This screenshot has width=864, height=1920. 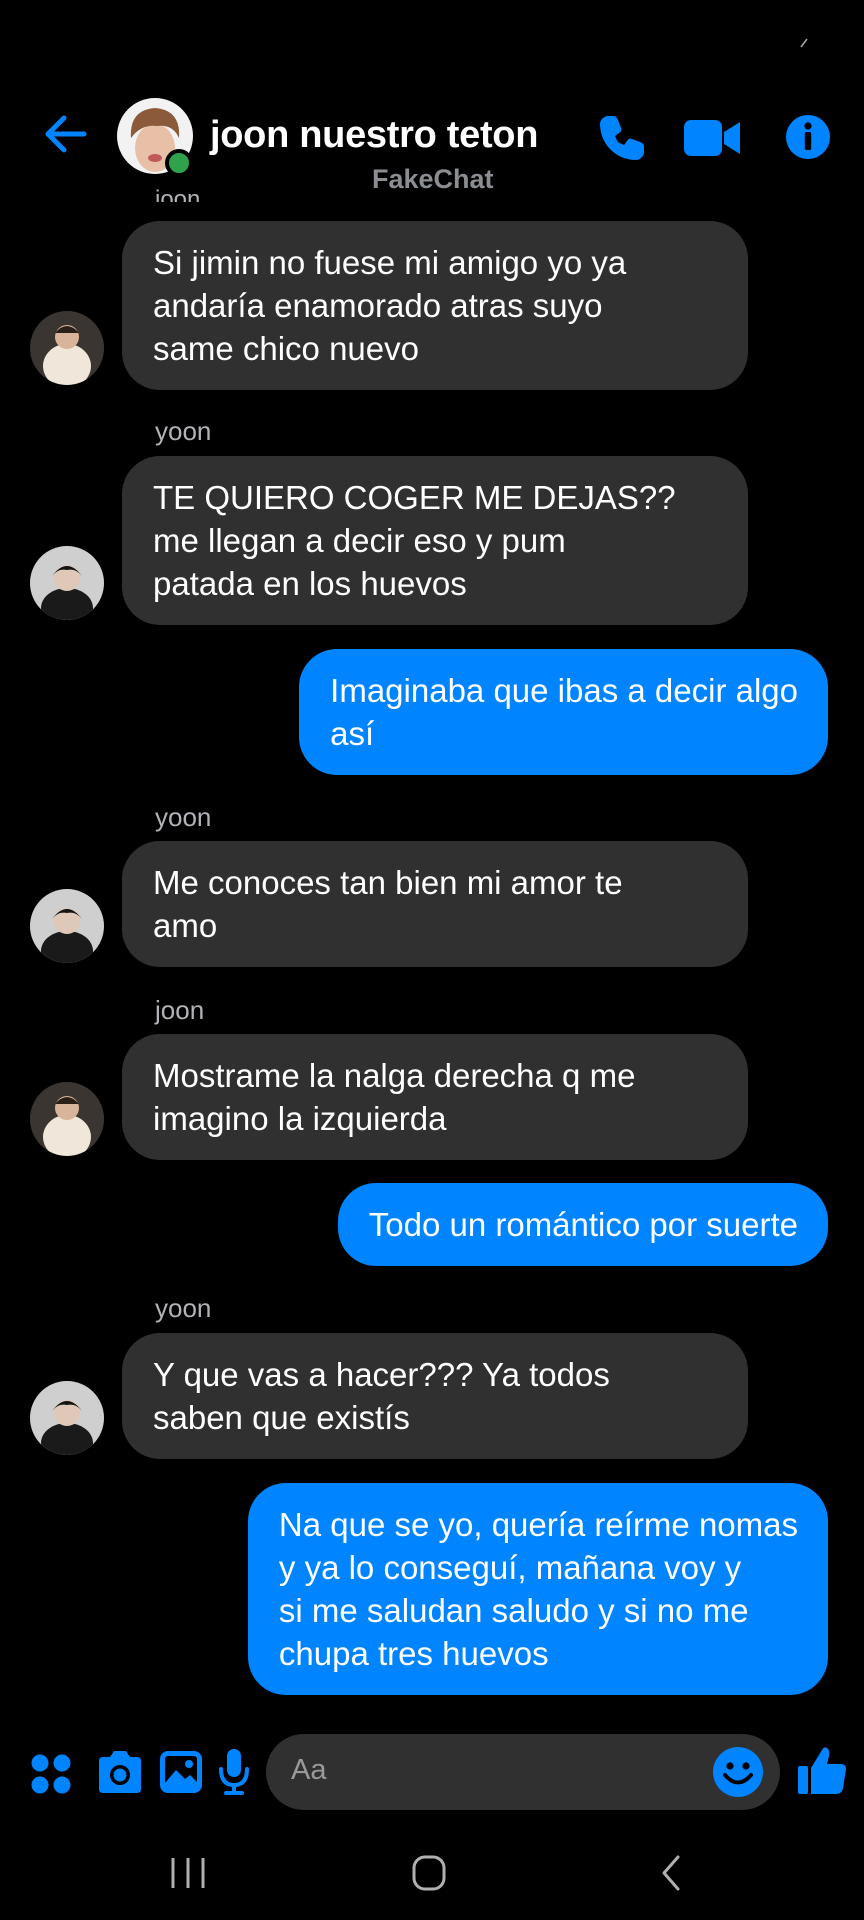 I want to click on online-status-dot, so click(x=179, y=163).